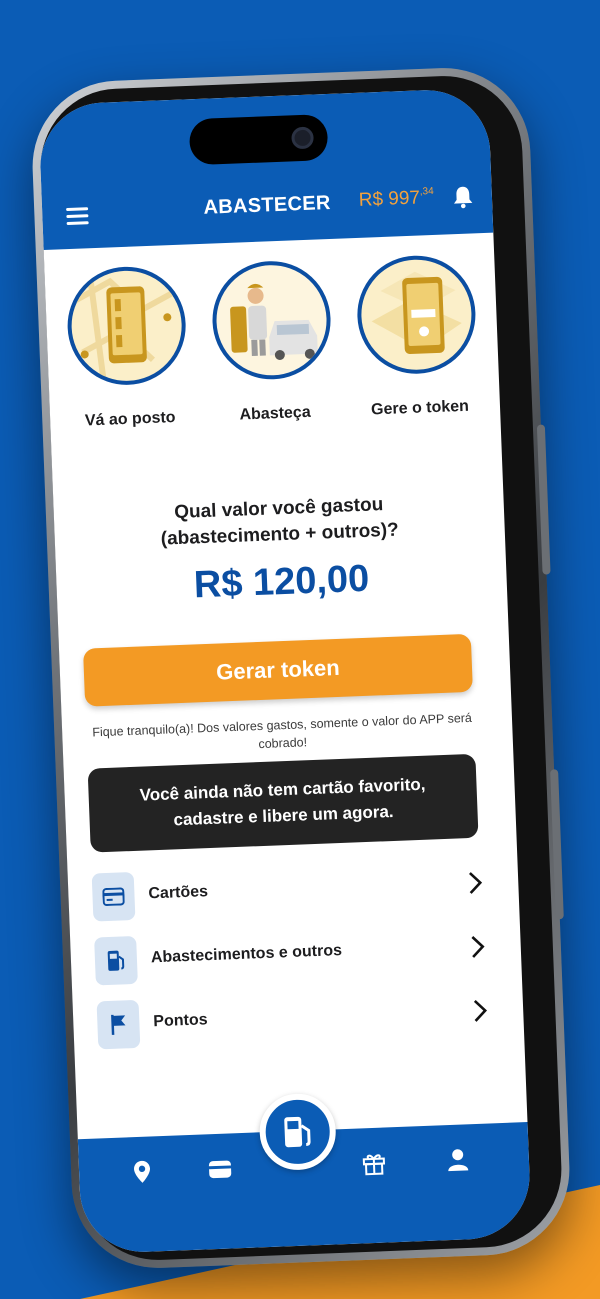 This screenshot has height=1299, width=600. I want to click on user-icon, so click(457, 1159).